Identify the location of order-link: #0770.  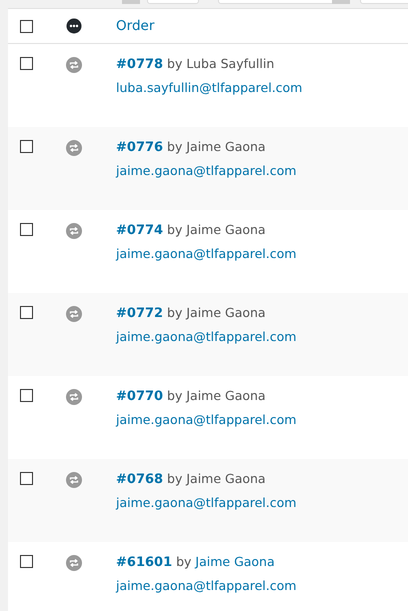
(140, 396).